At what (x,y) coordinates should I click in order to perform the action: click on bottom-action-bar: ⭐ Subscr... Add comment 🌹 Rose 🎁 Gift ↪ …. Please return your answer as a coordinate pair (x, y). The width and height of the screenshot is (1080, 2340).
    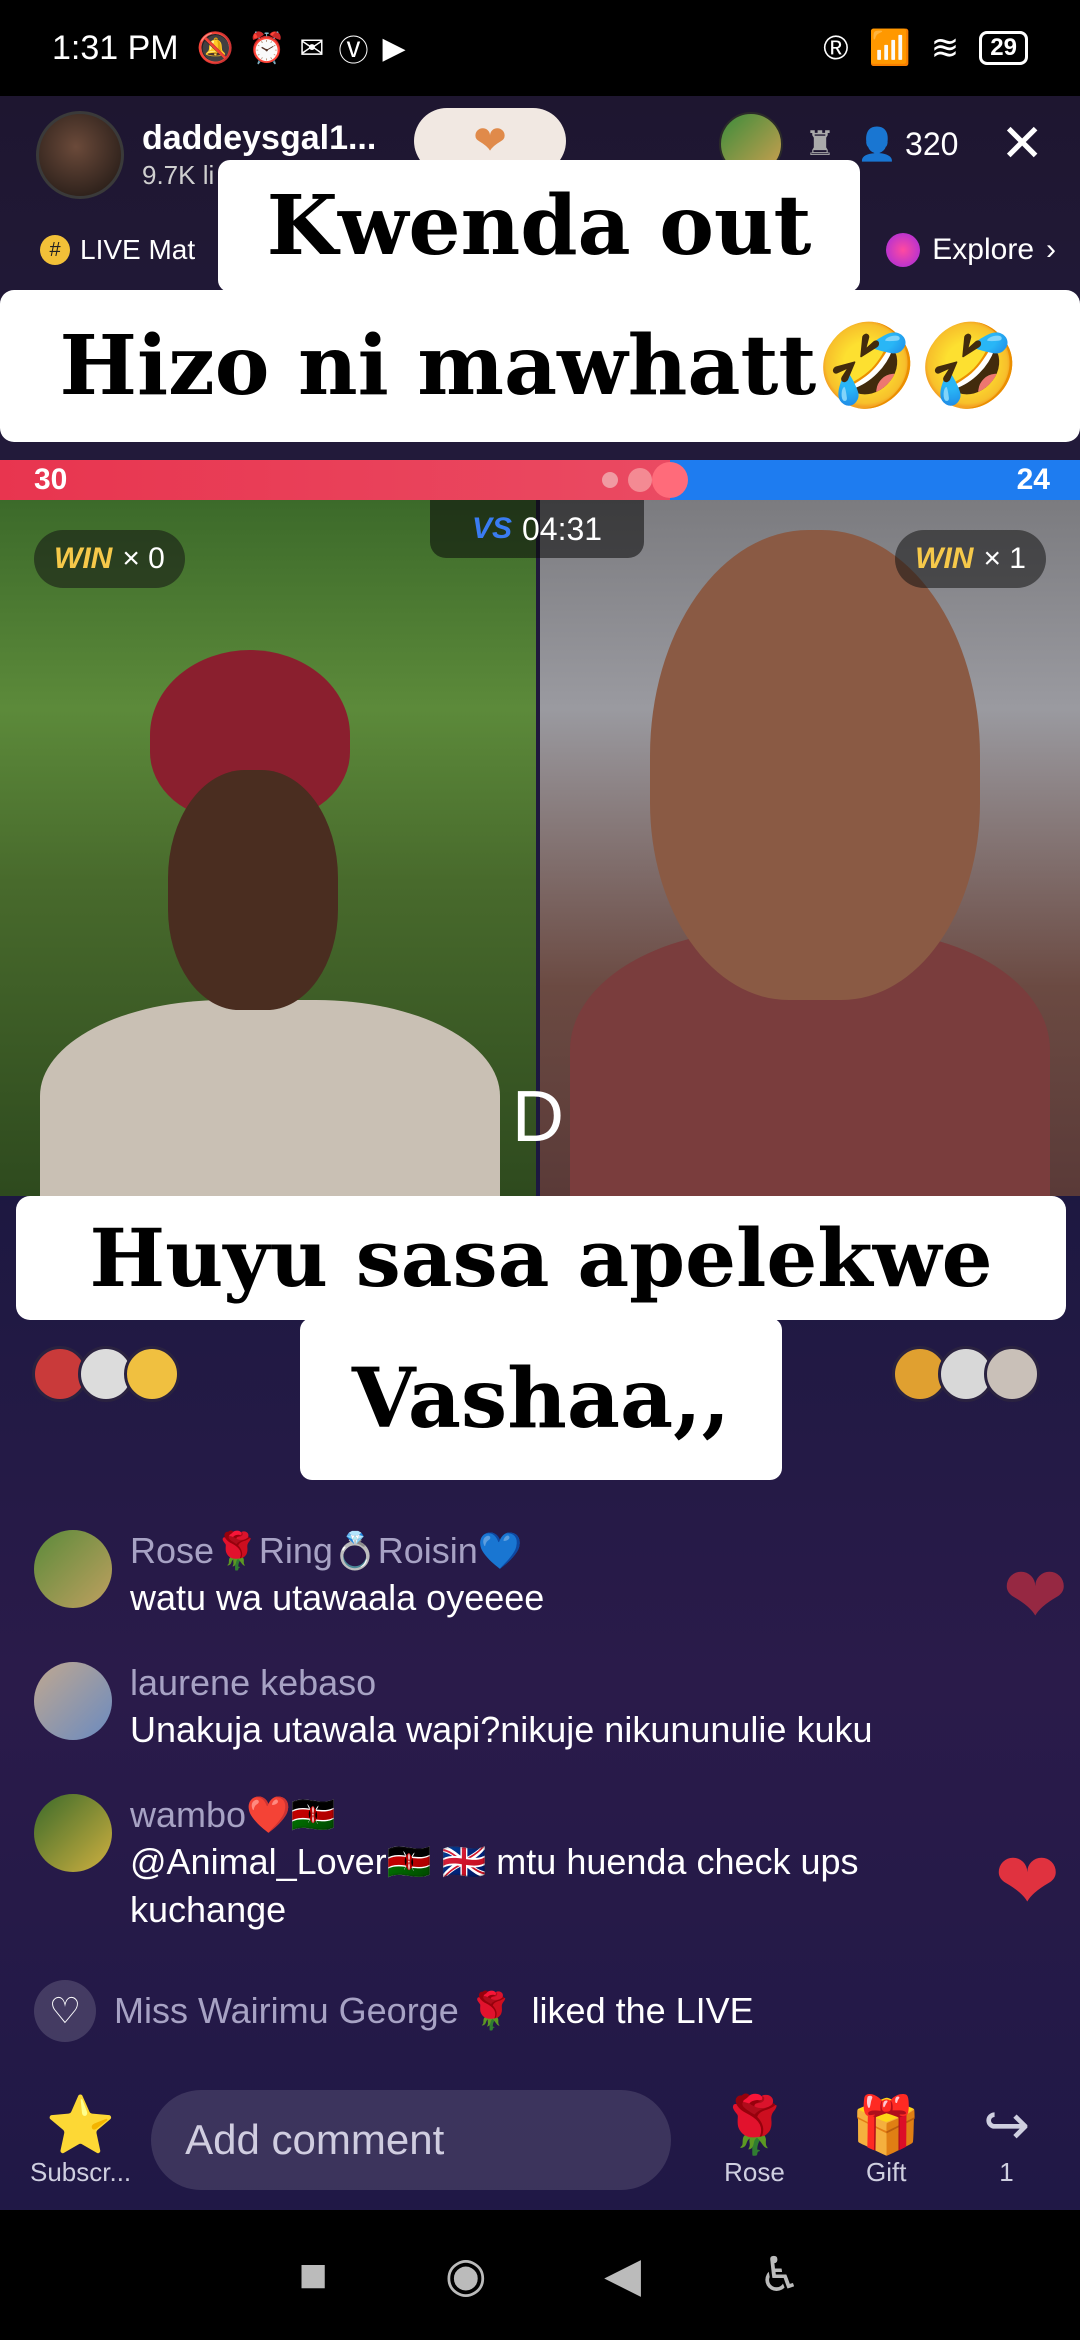
    Looking at the image, I should click on (540, 2140).